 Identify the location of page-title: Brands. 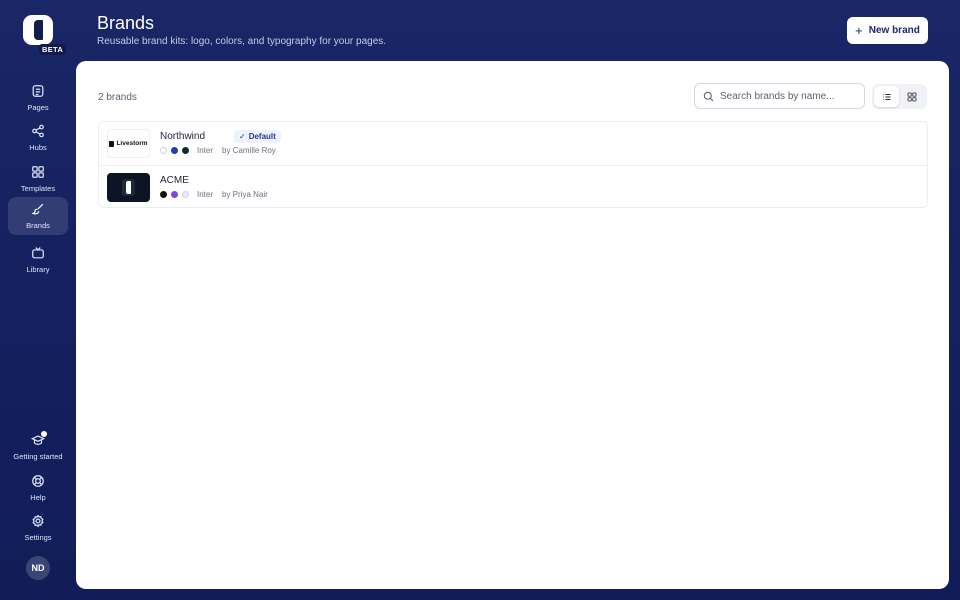
(126, 23).